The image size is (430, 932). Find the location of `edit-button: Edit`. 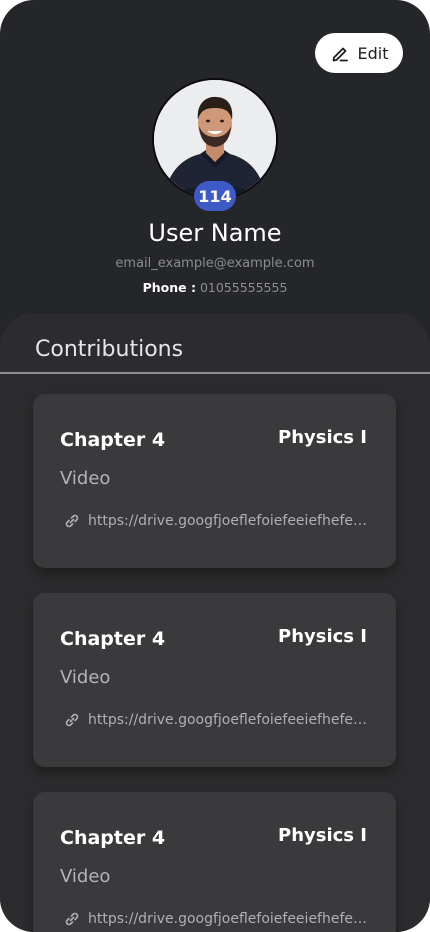

edit-button: Edit is located at coordinates (359, 53).